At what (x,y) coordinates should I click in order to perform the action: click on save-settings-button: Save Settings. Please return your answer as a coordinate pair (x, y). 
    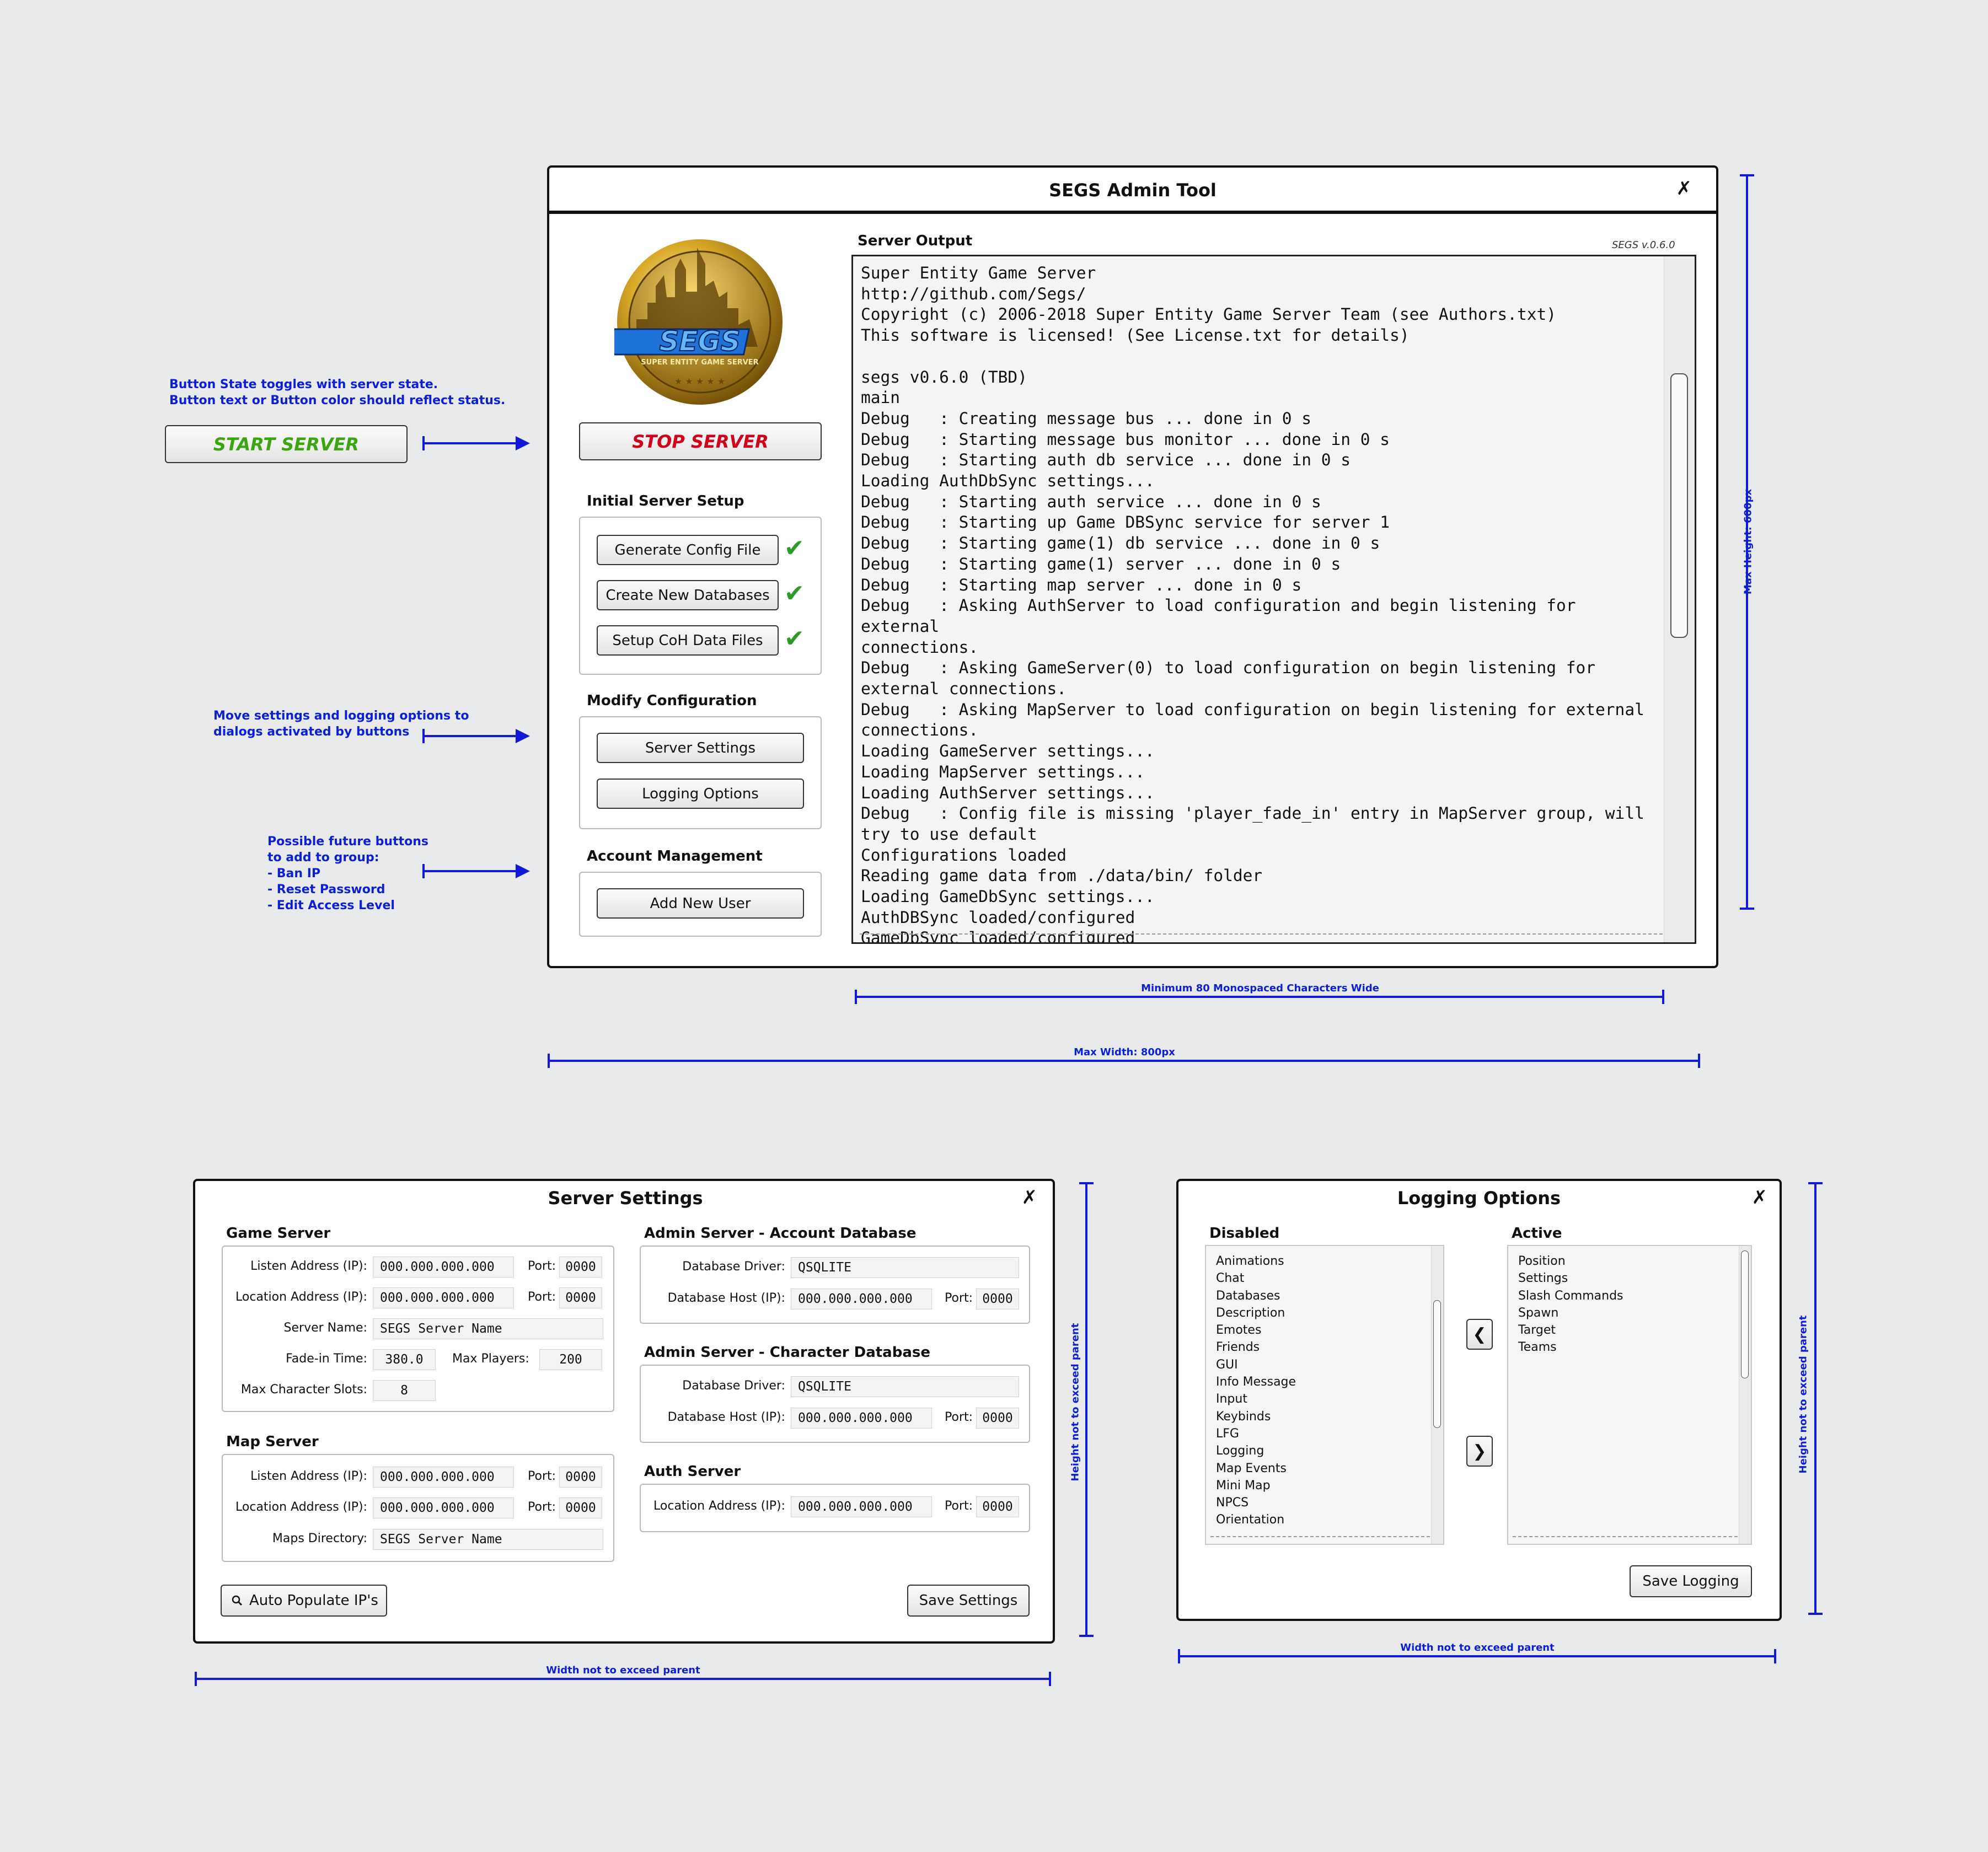
    Looking at the image, I should click on (968, 1601).